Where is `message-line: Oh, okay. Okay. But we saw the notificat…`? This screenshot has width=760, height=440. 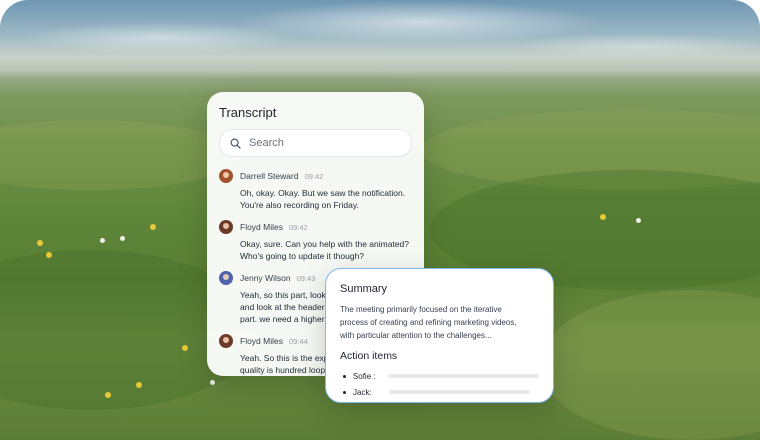
message-line: Oh, okay. Okay. But we saw the notificat… is located at coordinates (323, 193).